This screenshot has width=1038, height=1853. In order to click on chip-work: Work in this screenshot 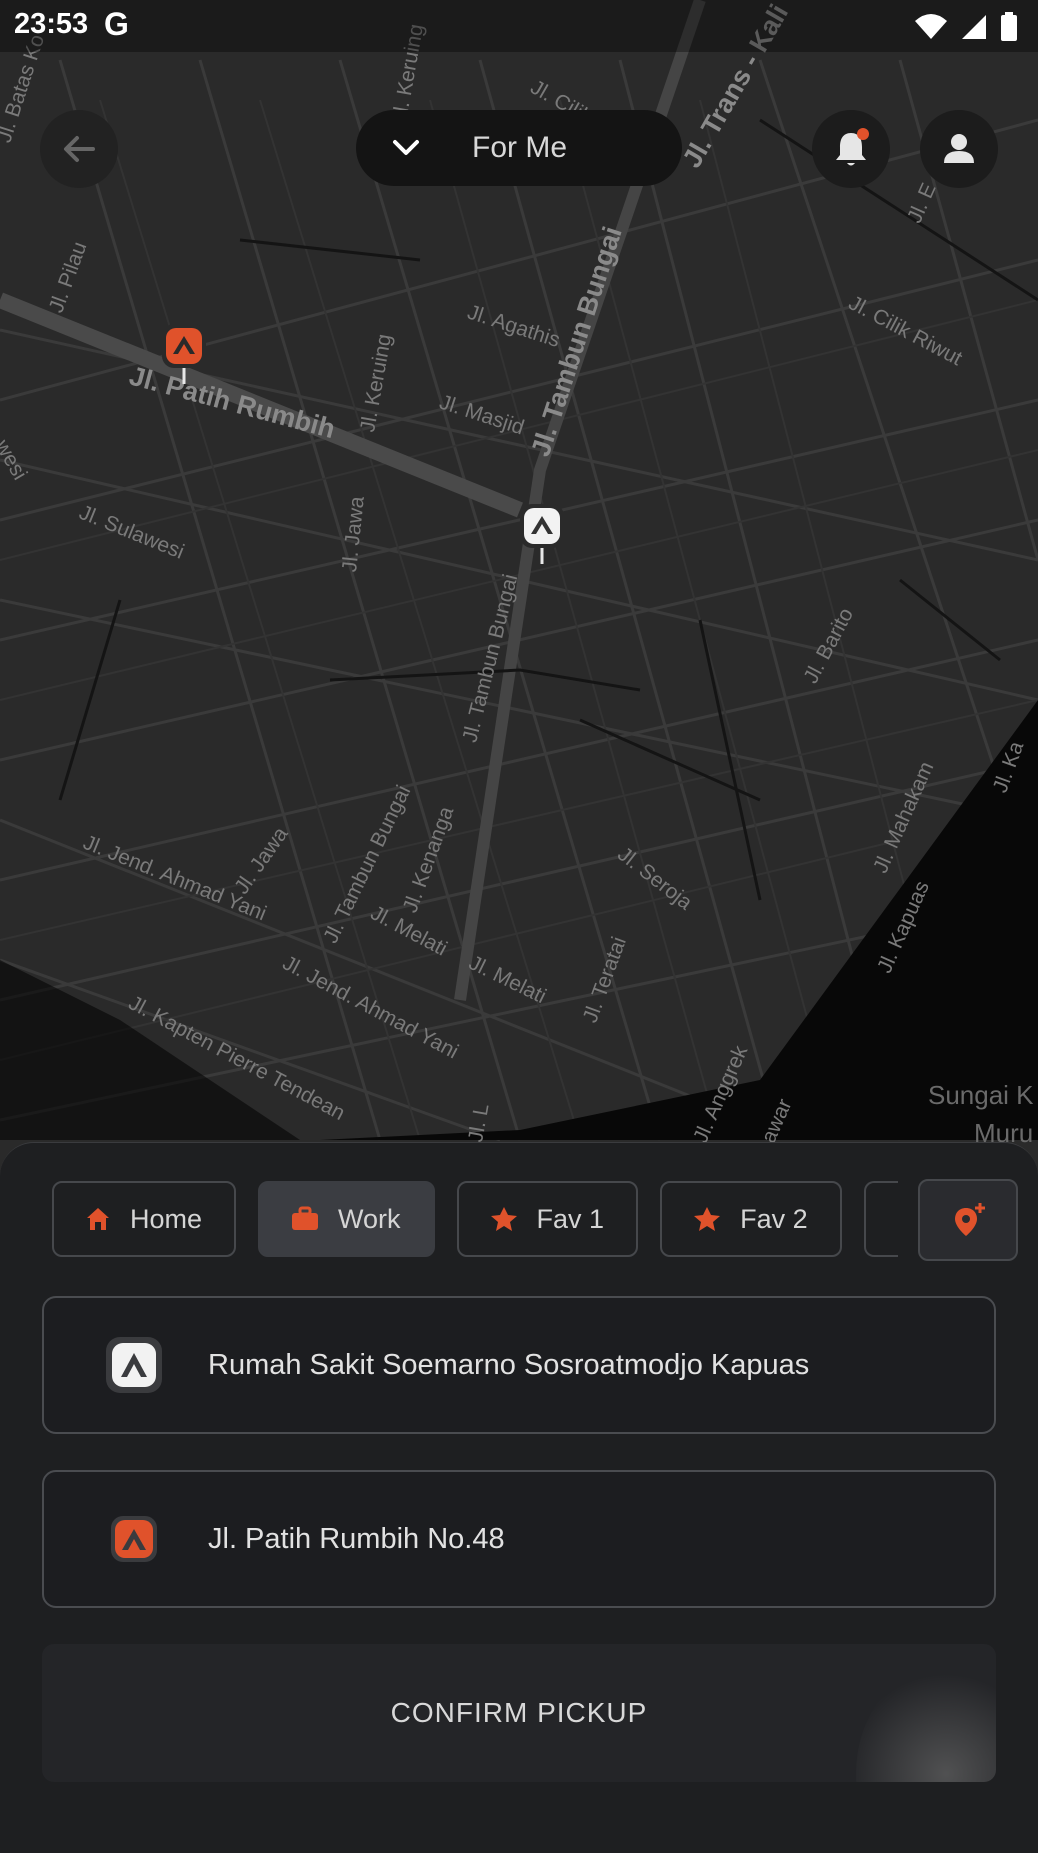, I will do `click(346, 1219)`.